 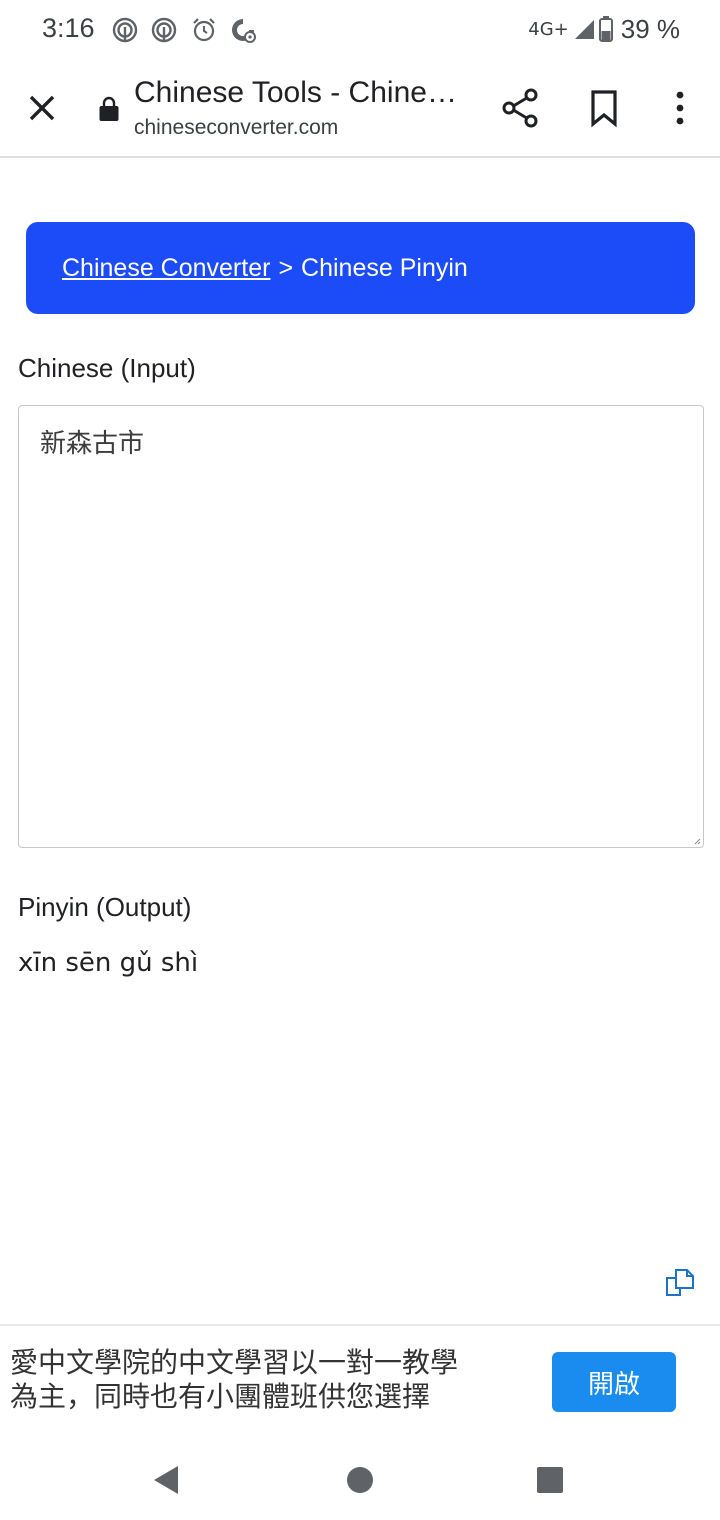 What do you see at coordinates (168, 1480) in the screenshot?
I see `back-icon` at bounding box center [168, 1480].